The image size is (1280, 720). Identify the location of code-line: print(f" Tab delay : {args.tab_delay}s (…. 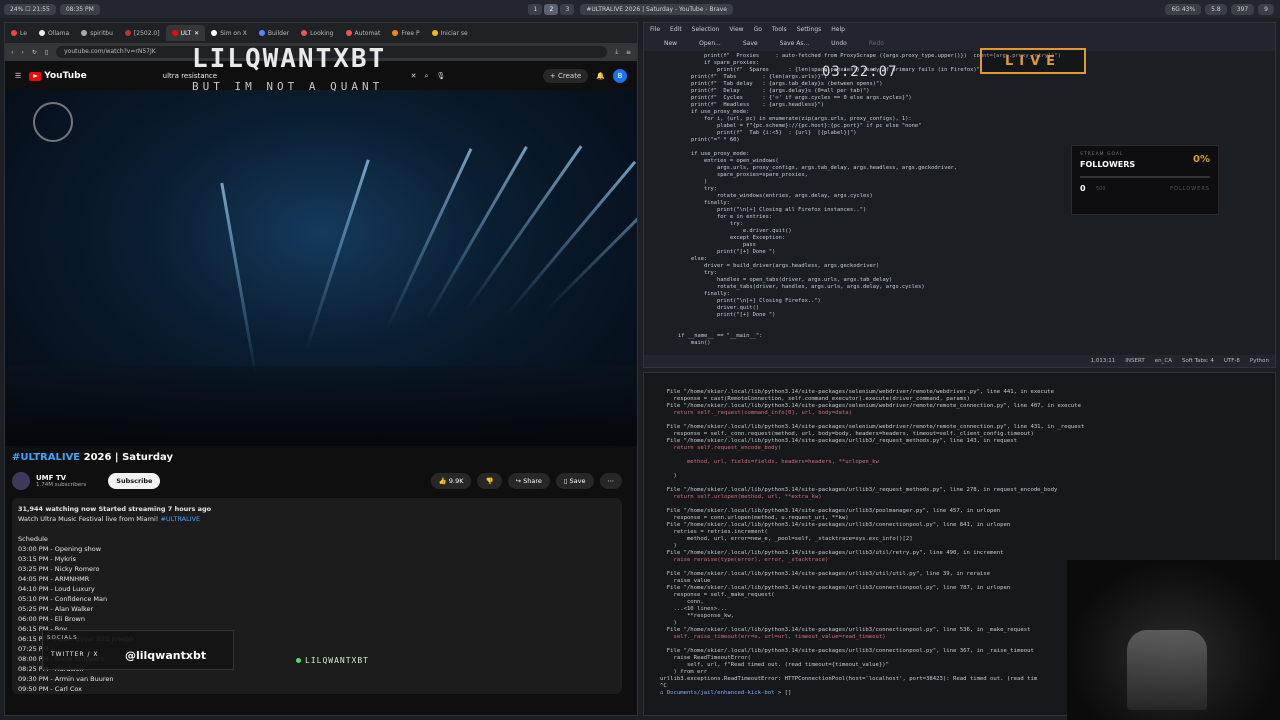
(976, 84).